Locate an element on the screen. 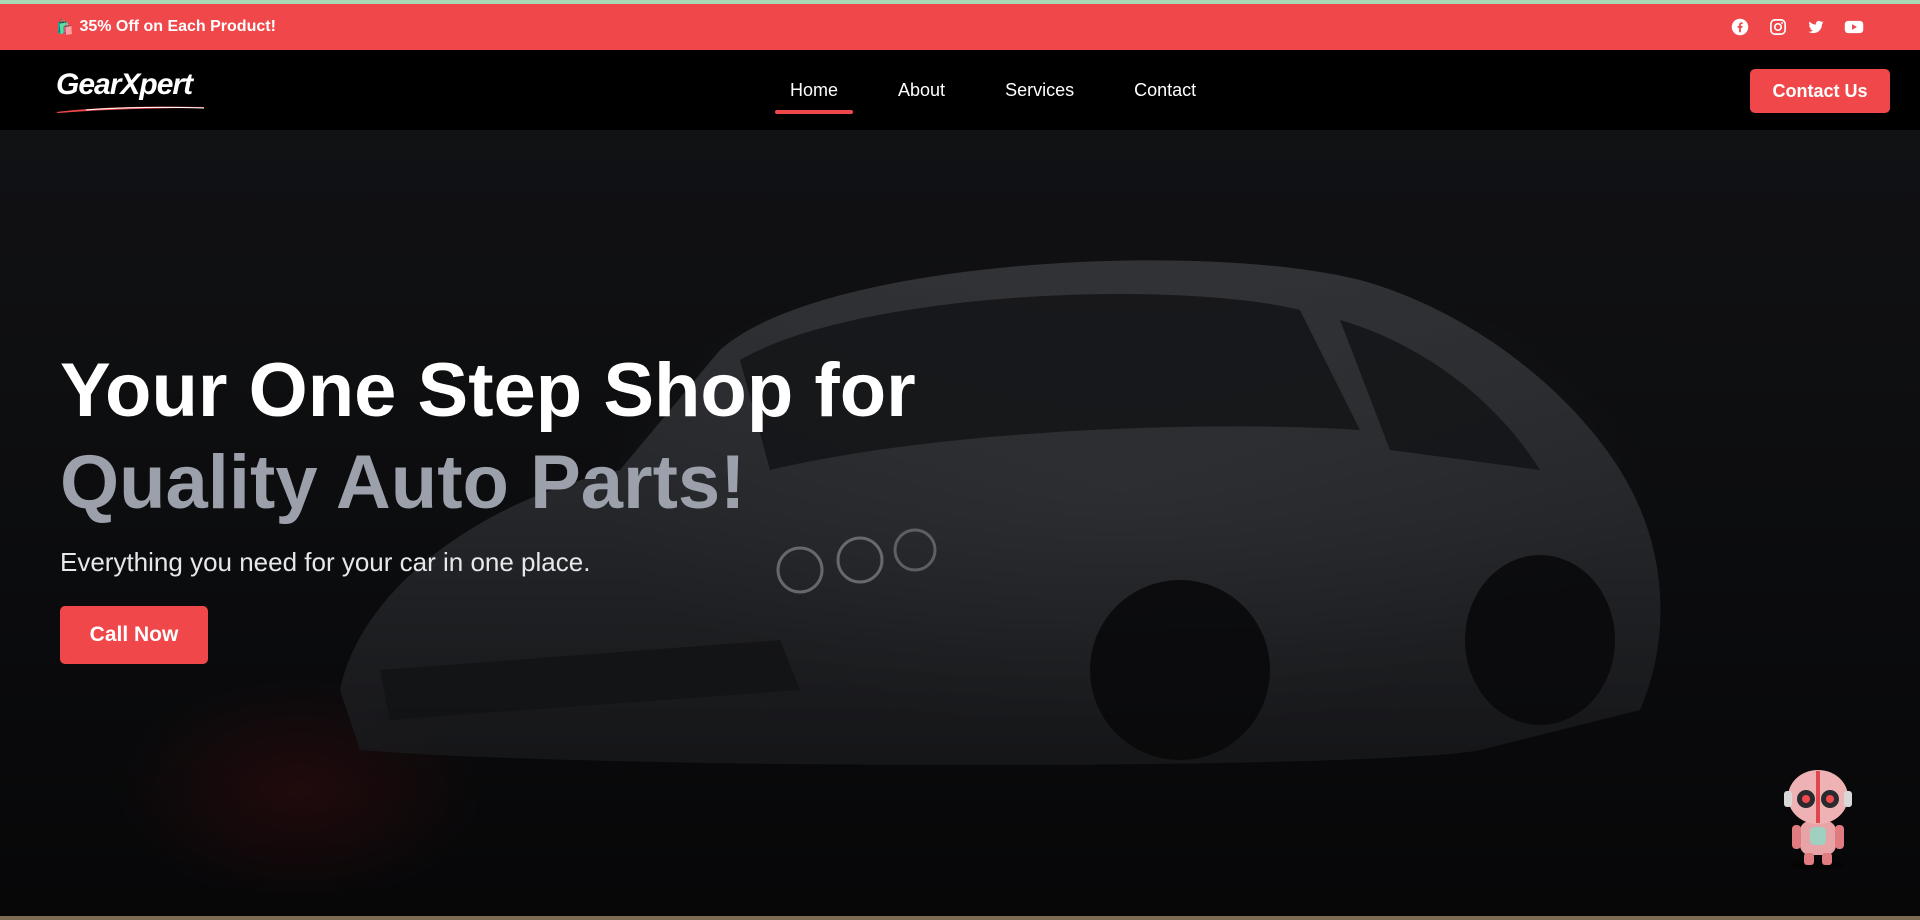 Image resolution: width=1920 pixels, height=920 pixels. logo-swoosh-decoration is located at coordinates (130, 109).